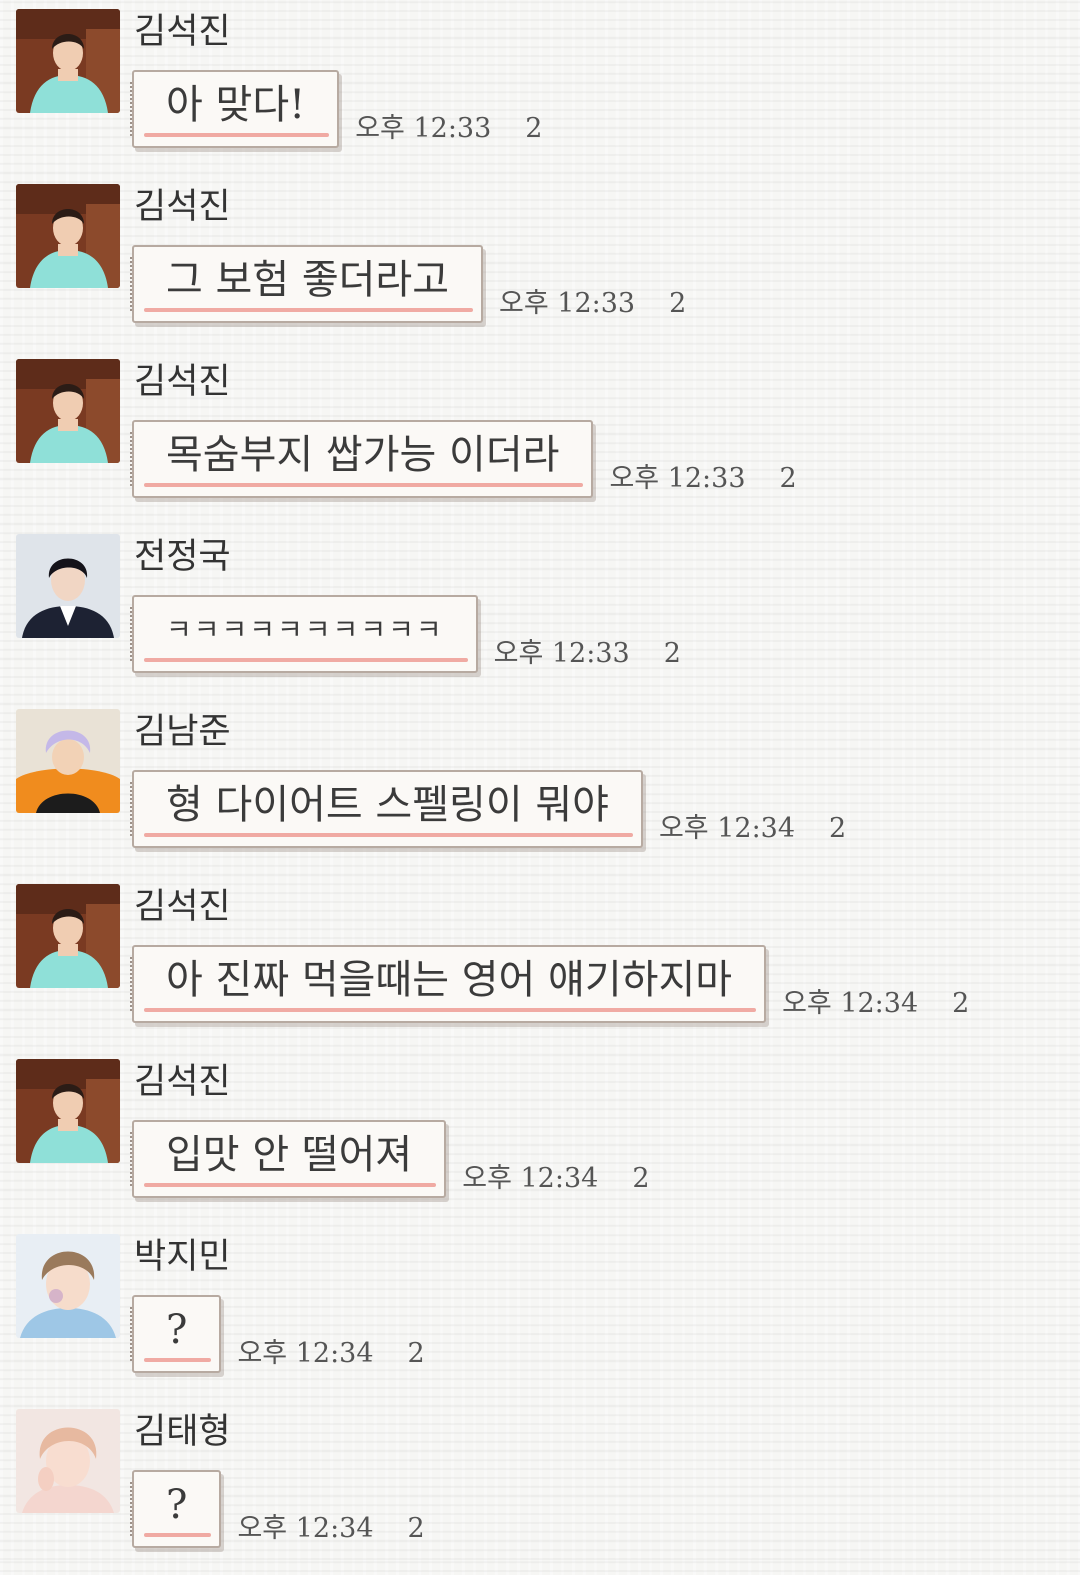 The height and width of the screenshot is (1575, 1080). I want to click on message-text: 입맛 안 떨어져, so click(289, 1155).